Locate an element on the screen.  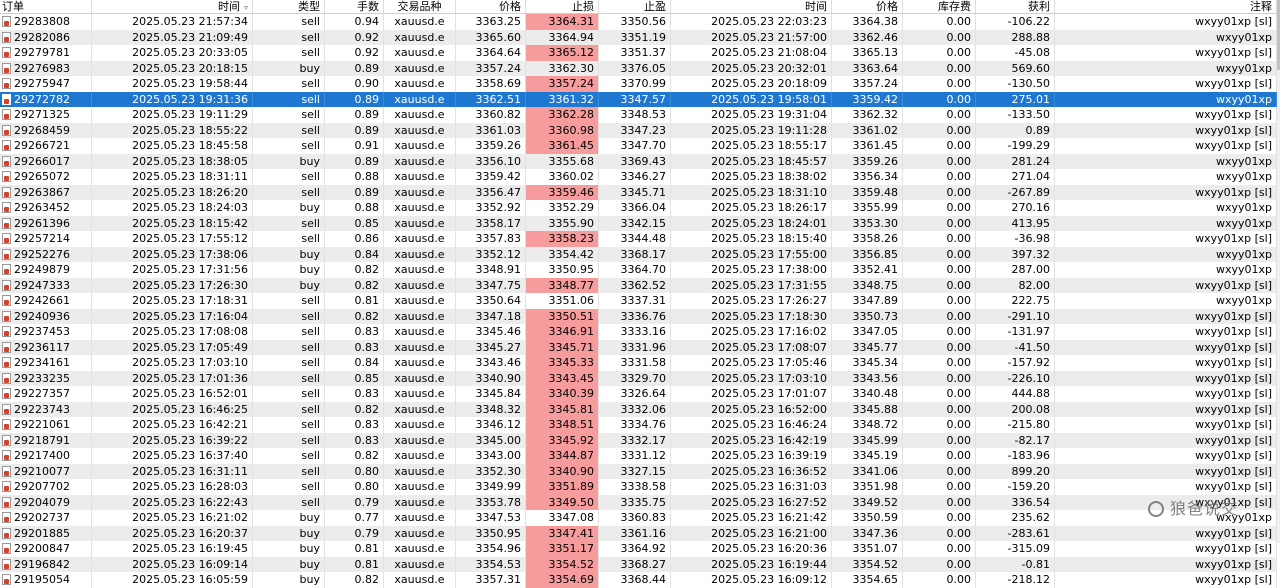
type-cell: buy is located at coordinates (289, 270).